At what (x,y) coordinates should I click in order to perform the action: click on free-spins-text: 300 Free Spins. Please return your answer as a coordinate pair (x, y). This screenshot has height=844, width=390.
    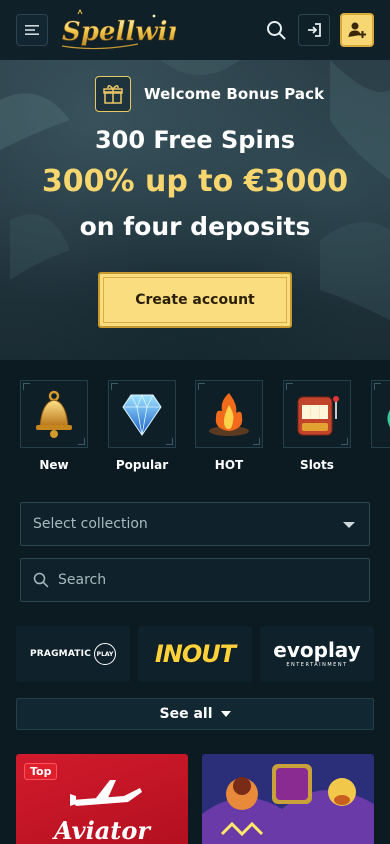
    Looking at the image, I should click on (195, 140).